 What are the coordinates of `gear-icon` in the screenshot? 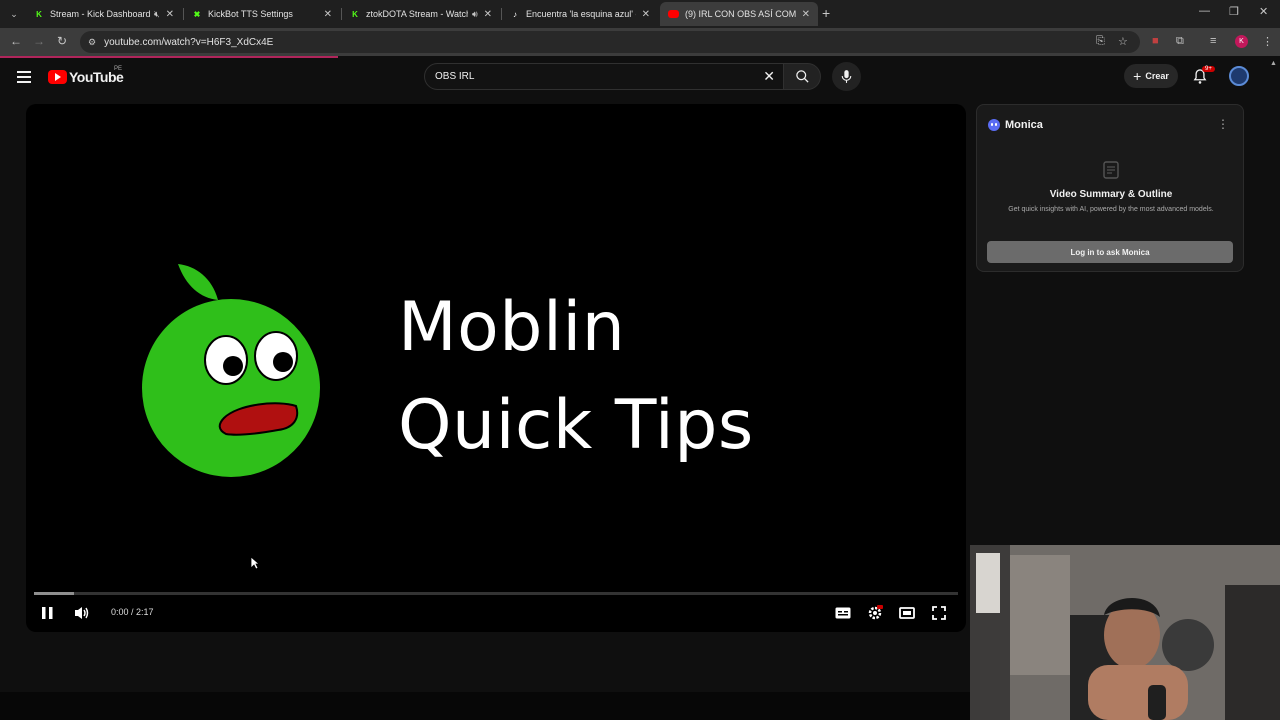 It's located at (875, 612).